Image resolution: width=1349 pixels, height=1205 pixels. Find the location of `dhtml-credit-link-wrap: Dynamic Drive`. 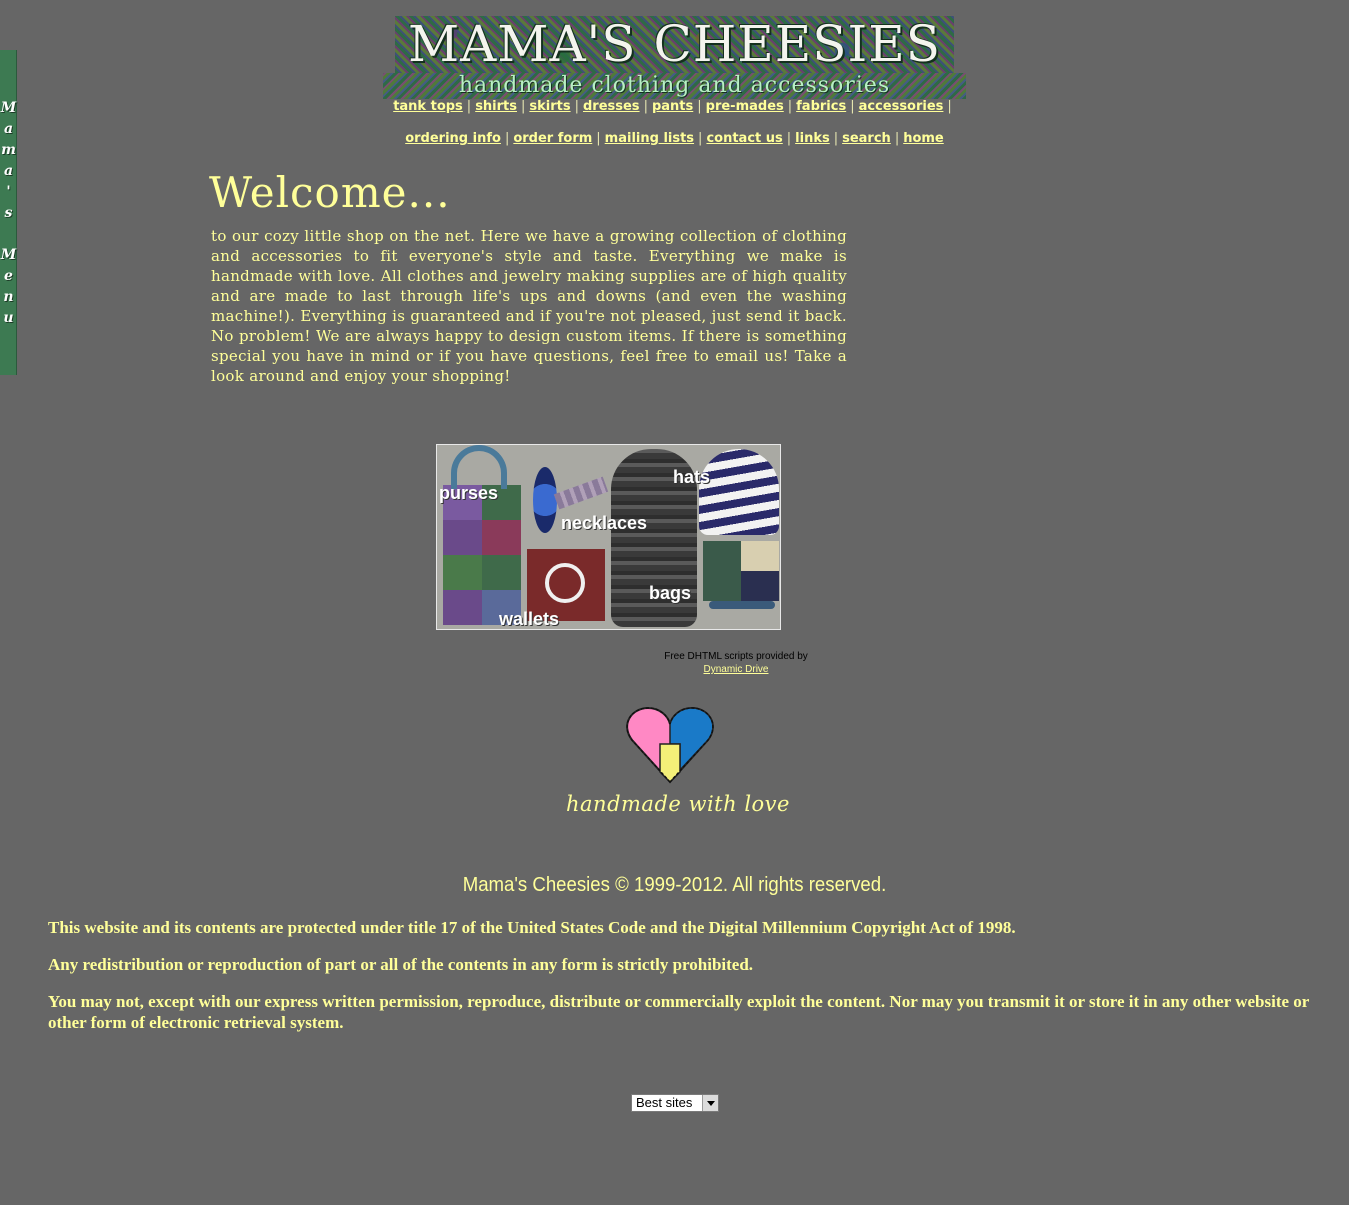

dhtml-credit-link-wrap: Dynamic Drive is located at coordinates (736, 669).